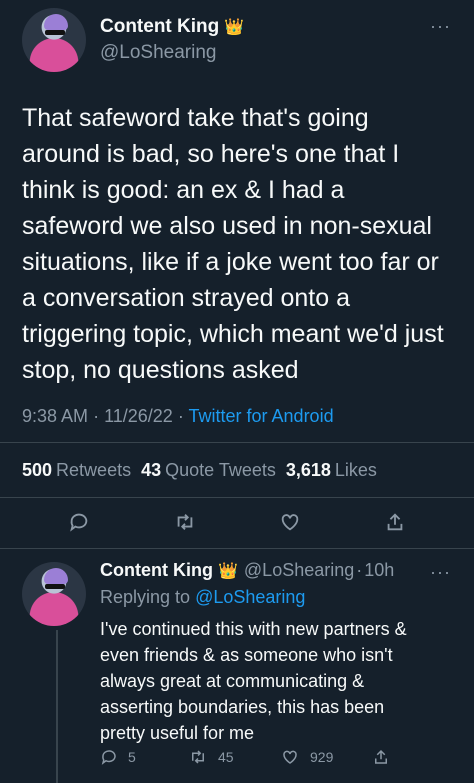  What do you see at coordinates (306, 757) in the screenshot?
I see `reply-likes: 929` at bounding box center [306, 757].